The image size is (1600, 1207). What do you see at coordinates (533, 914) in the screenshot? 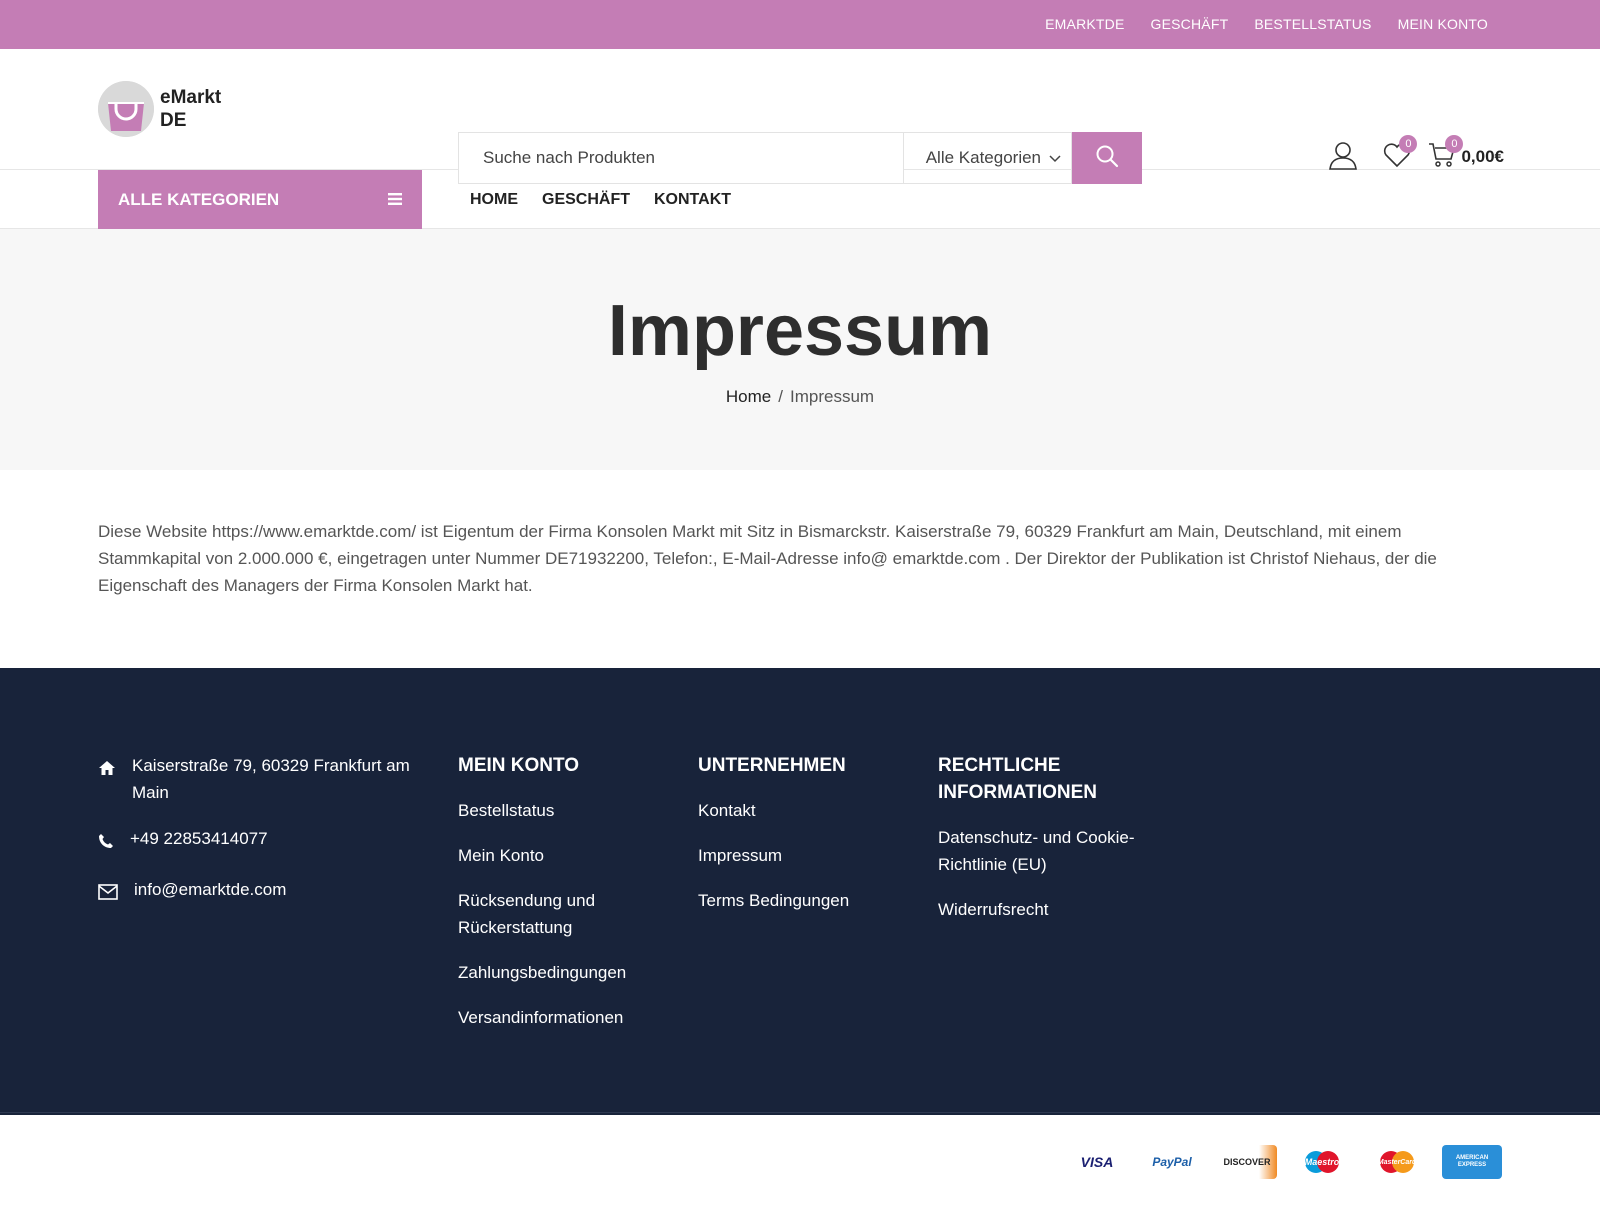
I see `footer-link-ruecksendung: Rücksendung und Rückerstattung` at bounding box center [533, 914].